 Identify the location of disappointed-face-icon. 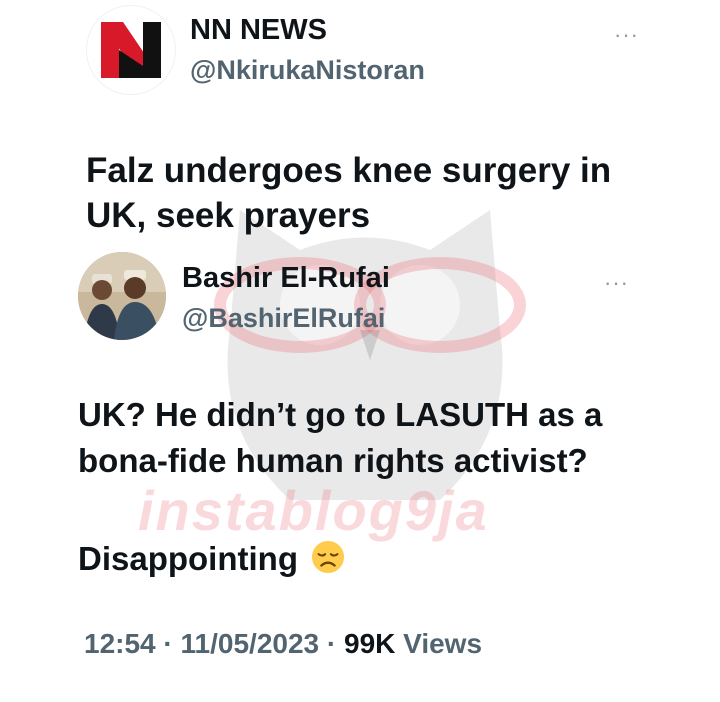
(328, 557).